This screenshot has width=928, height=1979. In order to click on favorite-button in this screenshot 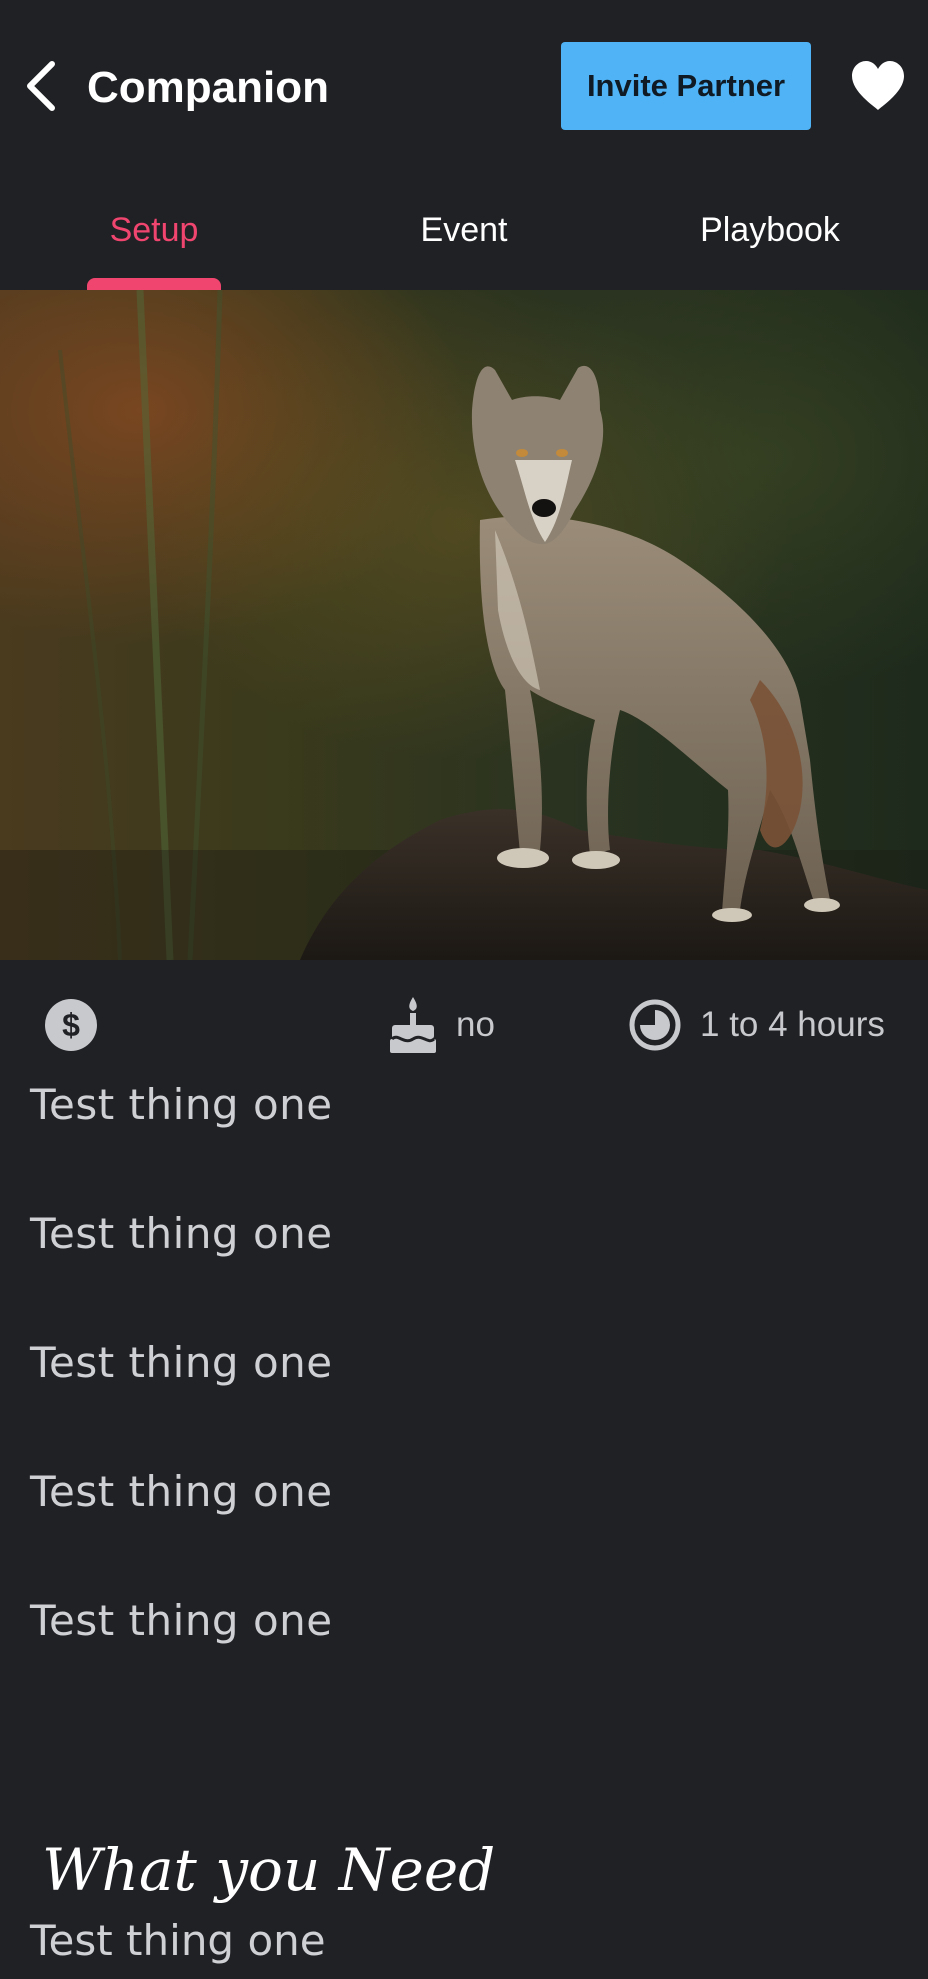, I will do `click(878, 86)`.